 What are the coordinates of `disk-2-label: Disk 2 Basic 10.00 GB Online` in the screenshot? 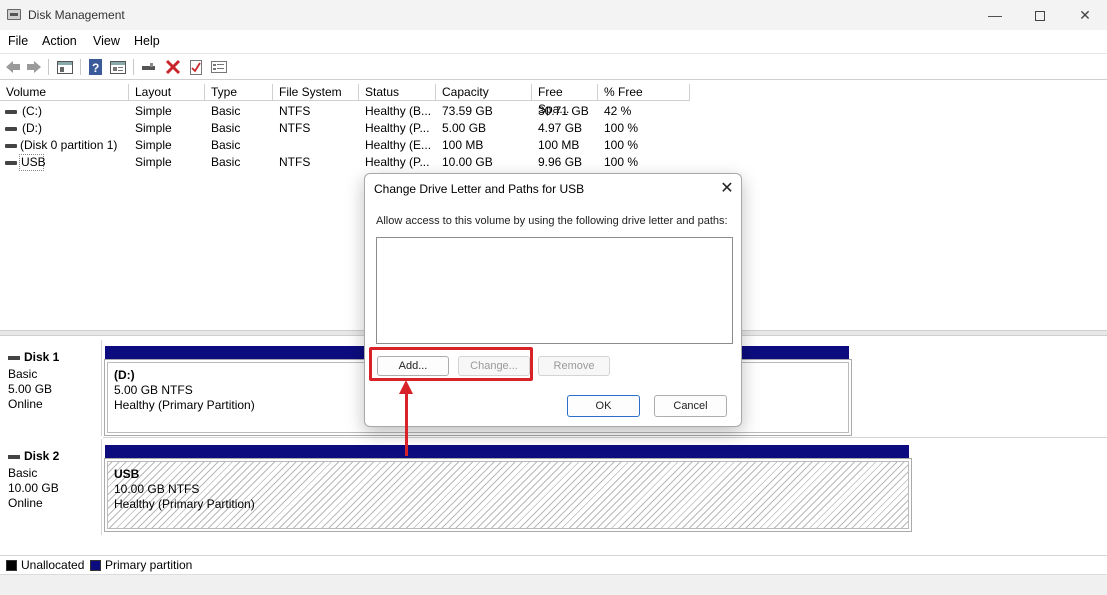 It's located at (51, 487).